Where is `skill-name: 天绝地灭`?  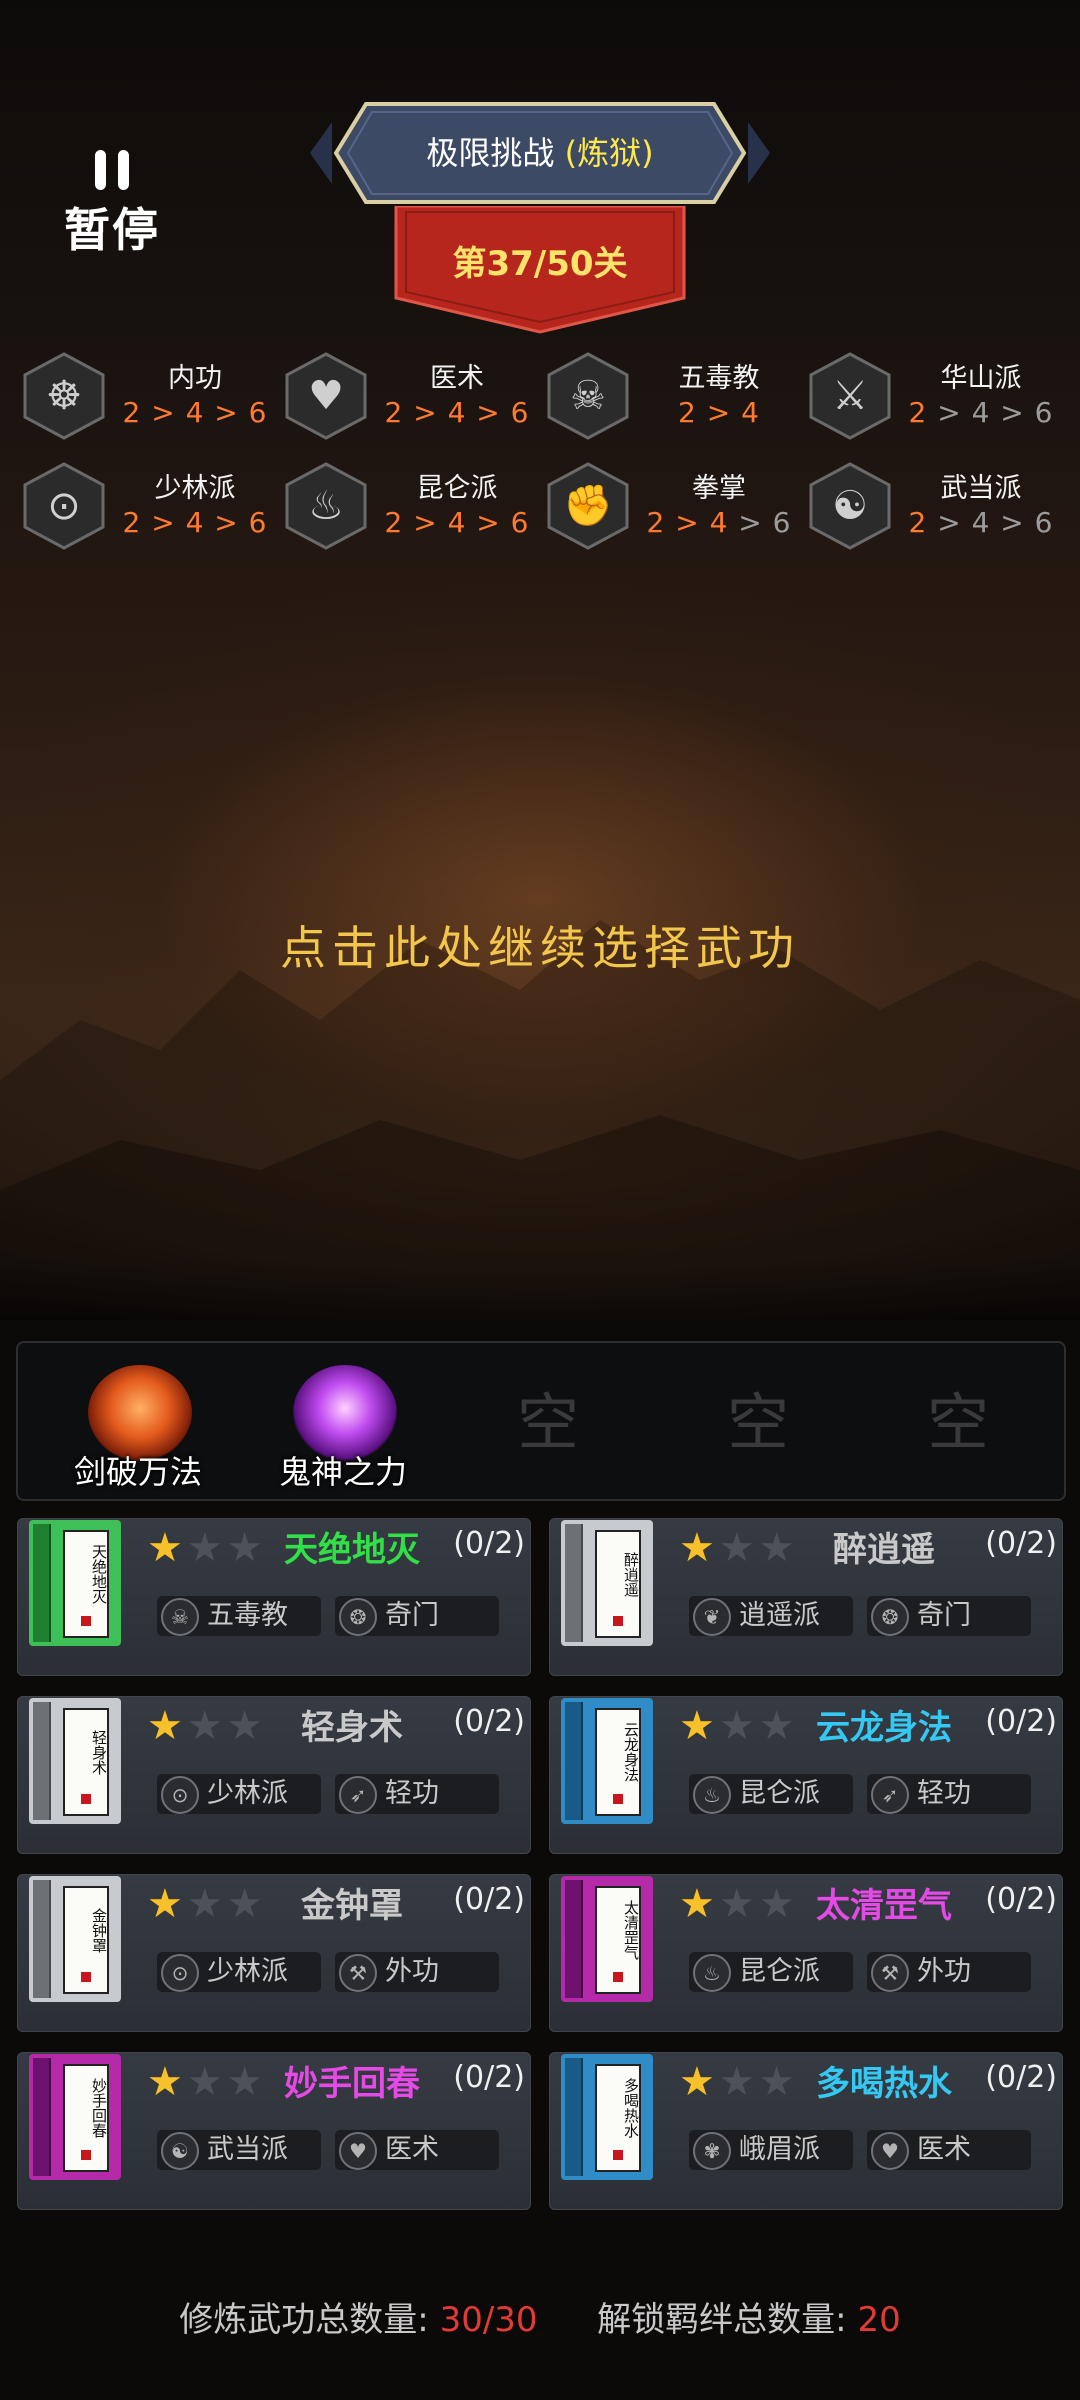
skill-name: 天绝地灭 is located at coordinates (352, 1550).